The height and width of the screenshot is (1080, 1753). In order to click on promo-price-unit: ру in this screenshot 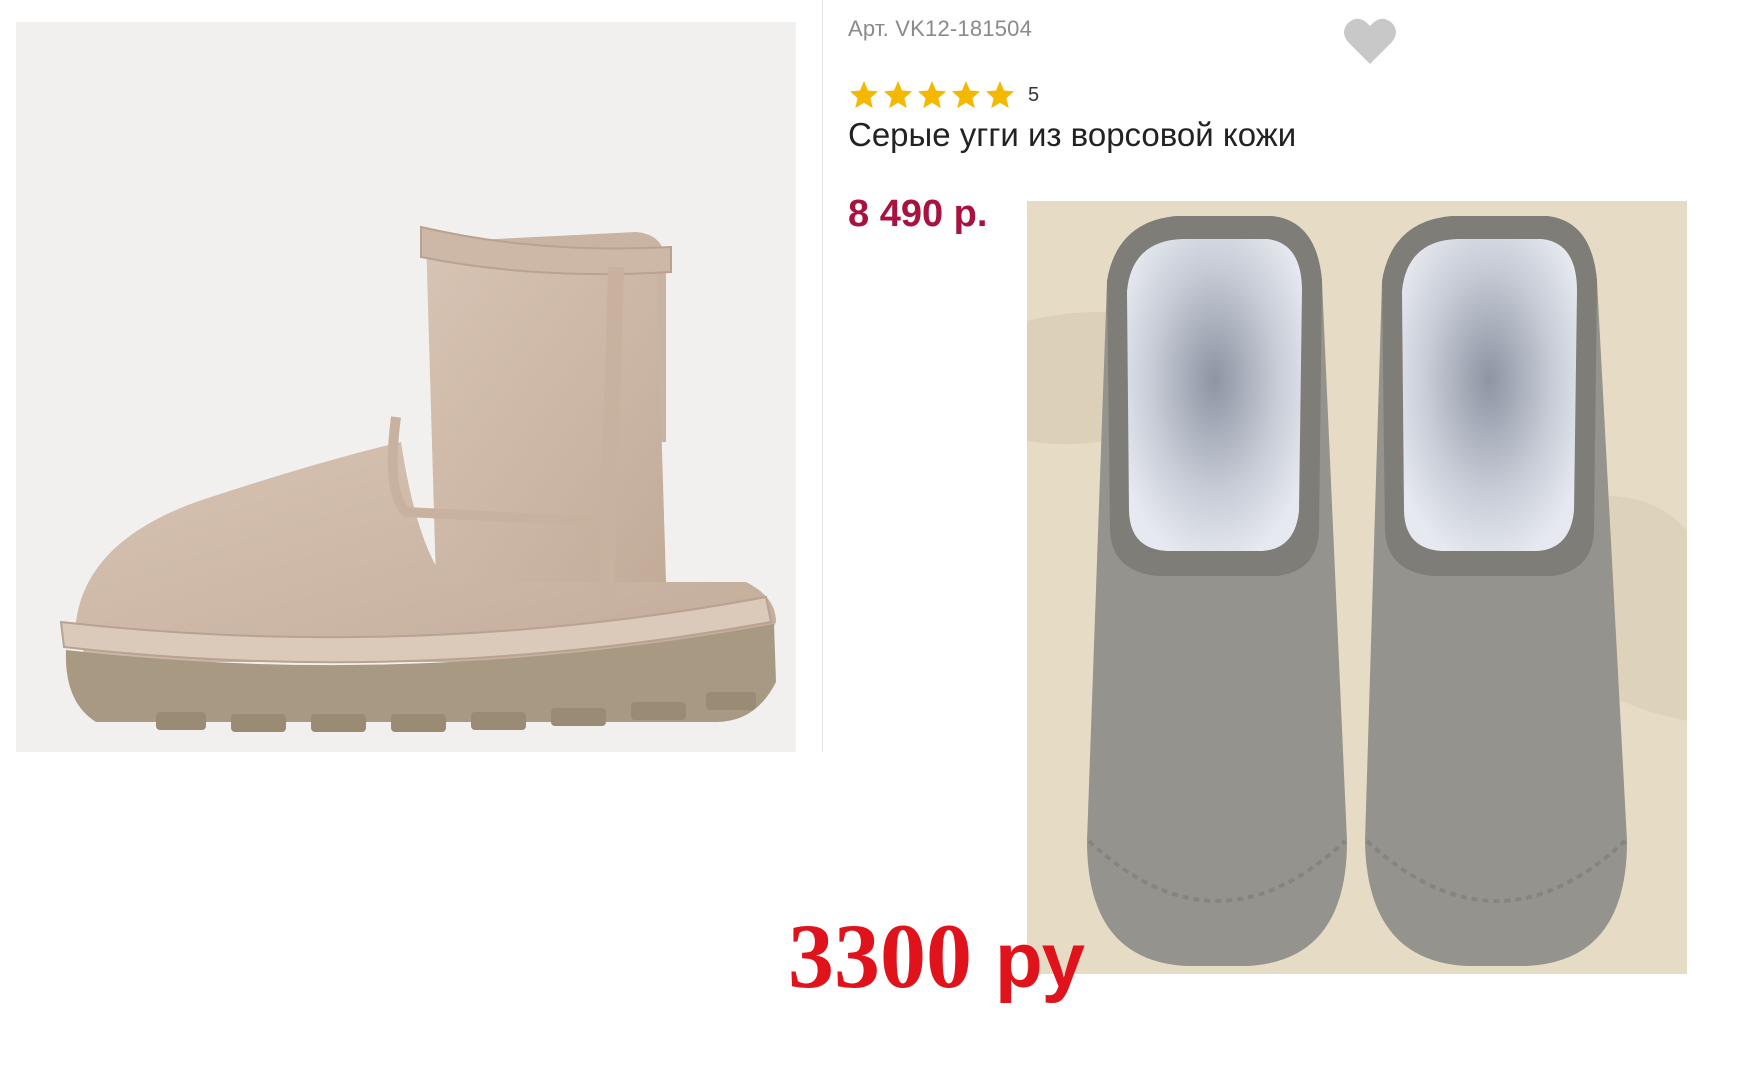, I will do `click(1040, 960)`.